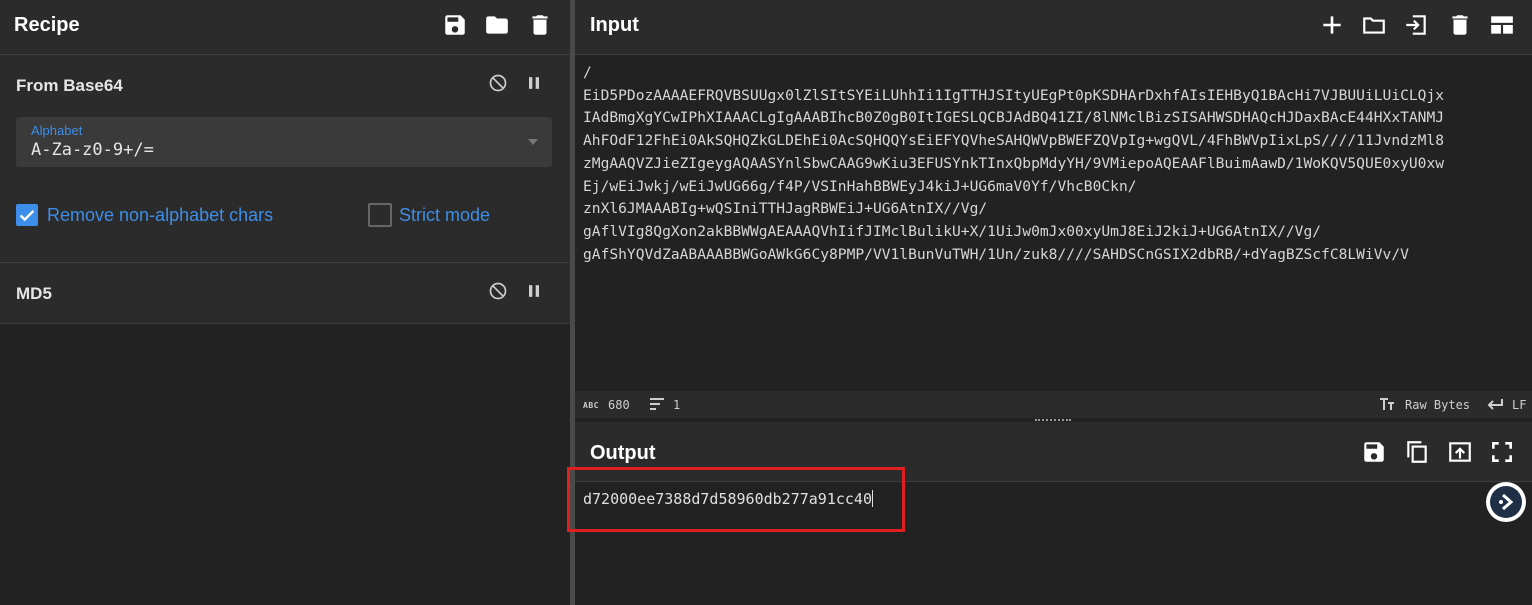 This screenshot has width=1532, height=605. I want to click on lines-icon, so click(657, 405).